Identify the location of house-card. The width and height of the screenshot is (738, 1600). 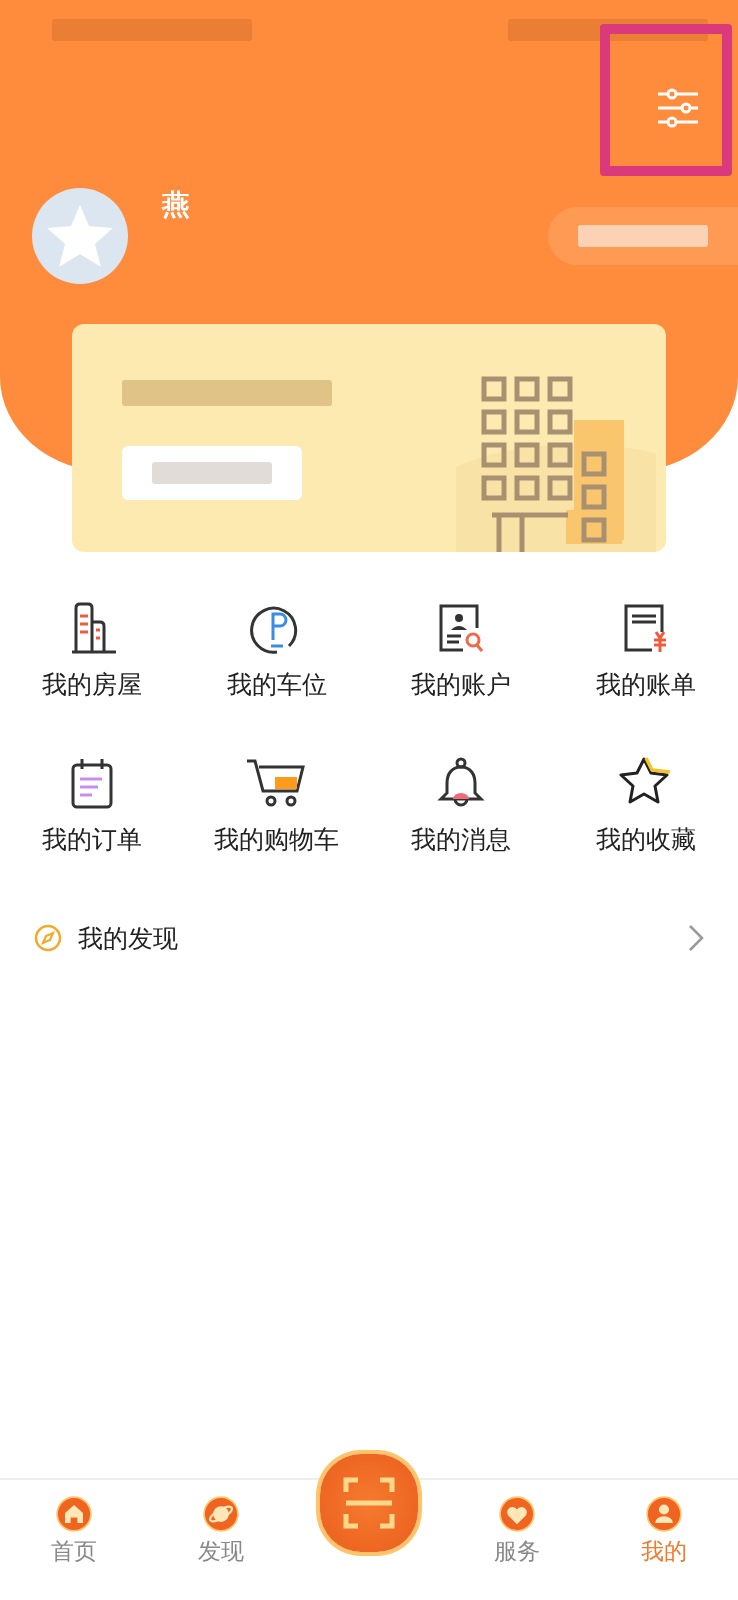
(369, 438).